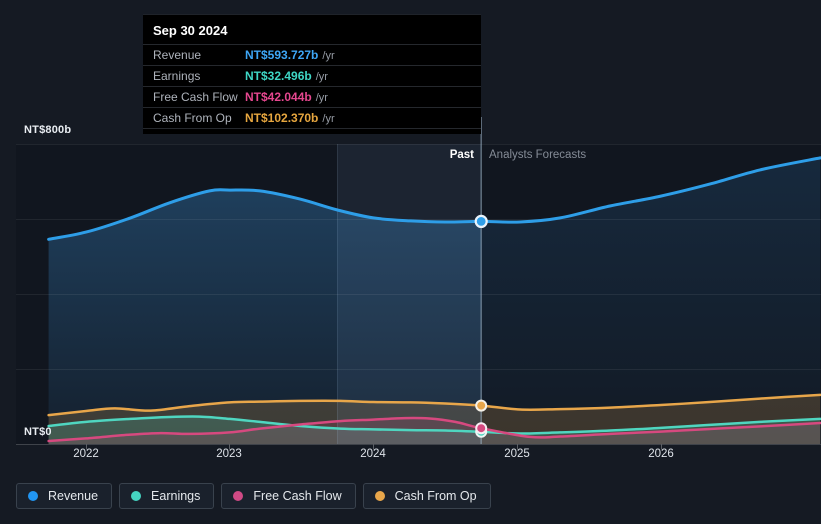 This screenshot has height=524, width=821. I want to click on past-section-label: Past, so click(461, 155).